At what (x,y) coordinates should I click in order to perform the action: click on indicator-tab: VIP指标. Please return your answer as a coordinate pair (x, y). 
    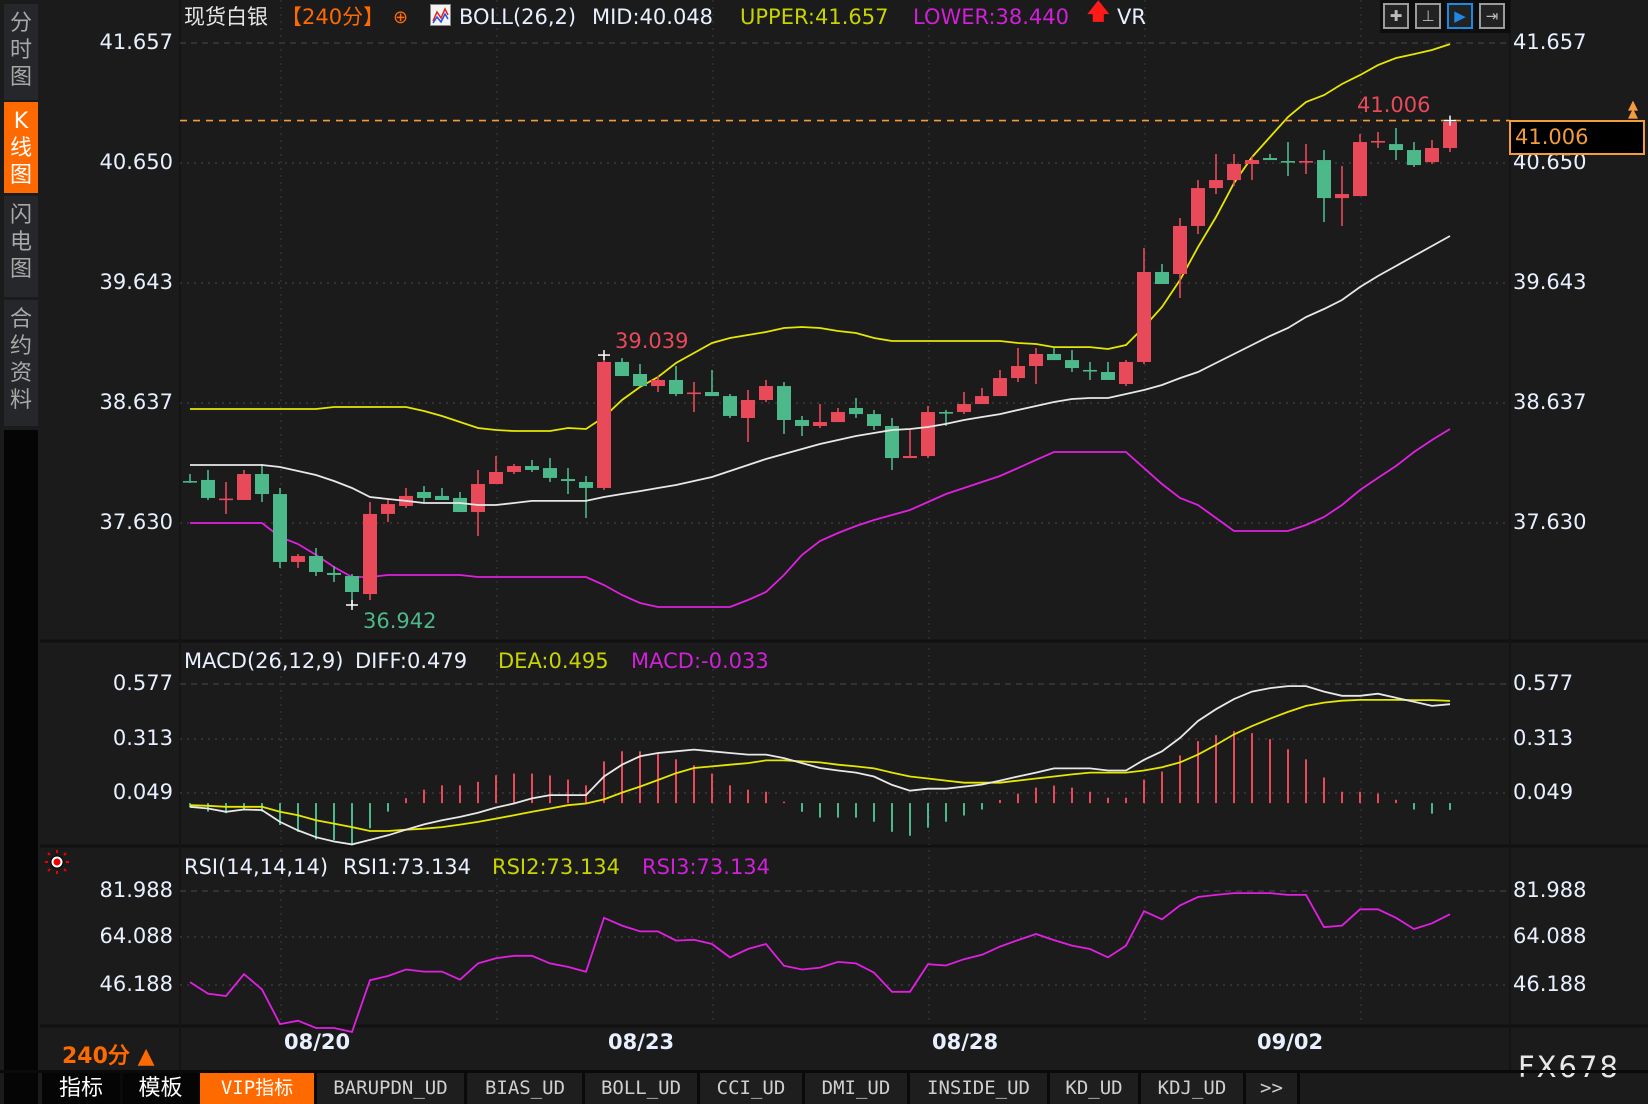
    Looking at the image, I should click on (258, 1088).